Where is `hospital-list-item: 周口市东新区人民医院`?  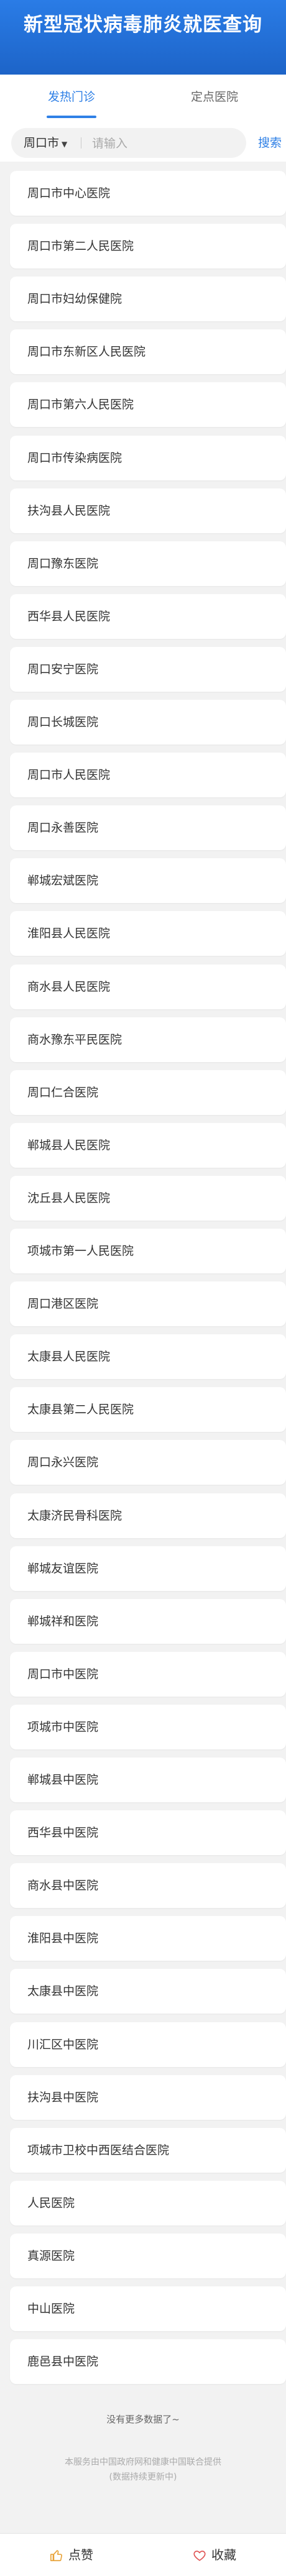
hospital-list-item: 周口市东新区人民医院 is located at coordinates (148, 351).